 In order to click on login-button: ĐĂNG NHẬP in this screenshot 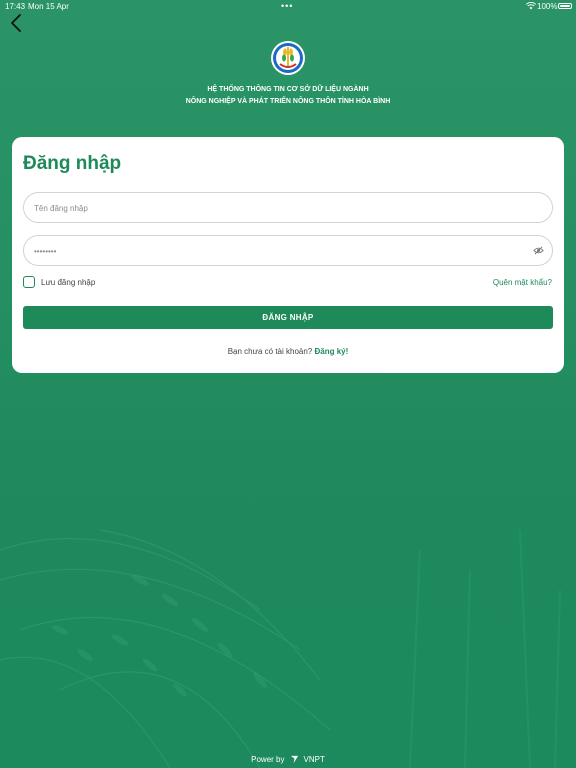, I will do `click(288, 317)`.